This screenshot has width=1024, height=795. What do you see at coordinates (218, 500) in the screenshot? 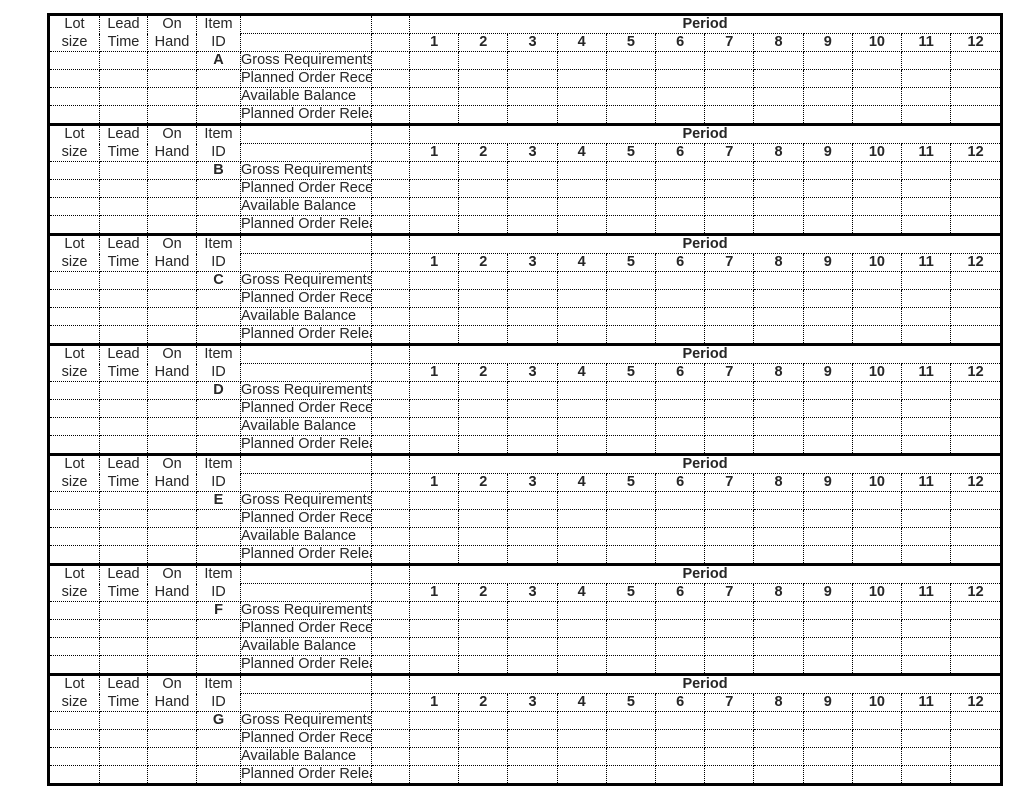
I see `item-id-cell: E` at bounding box center [218, 500].